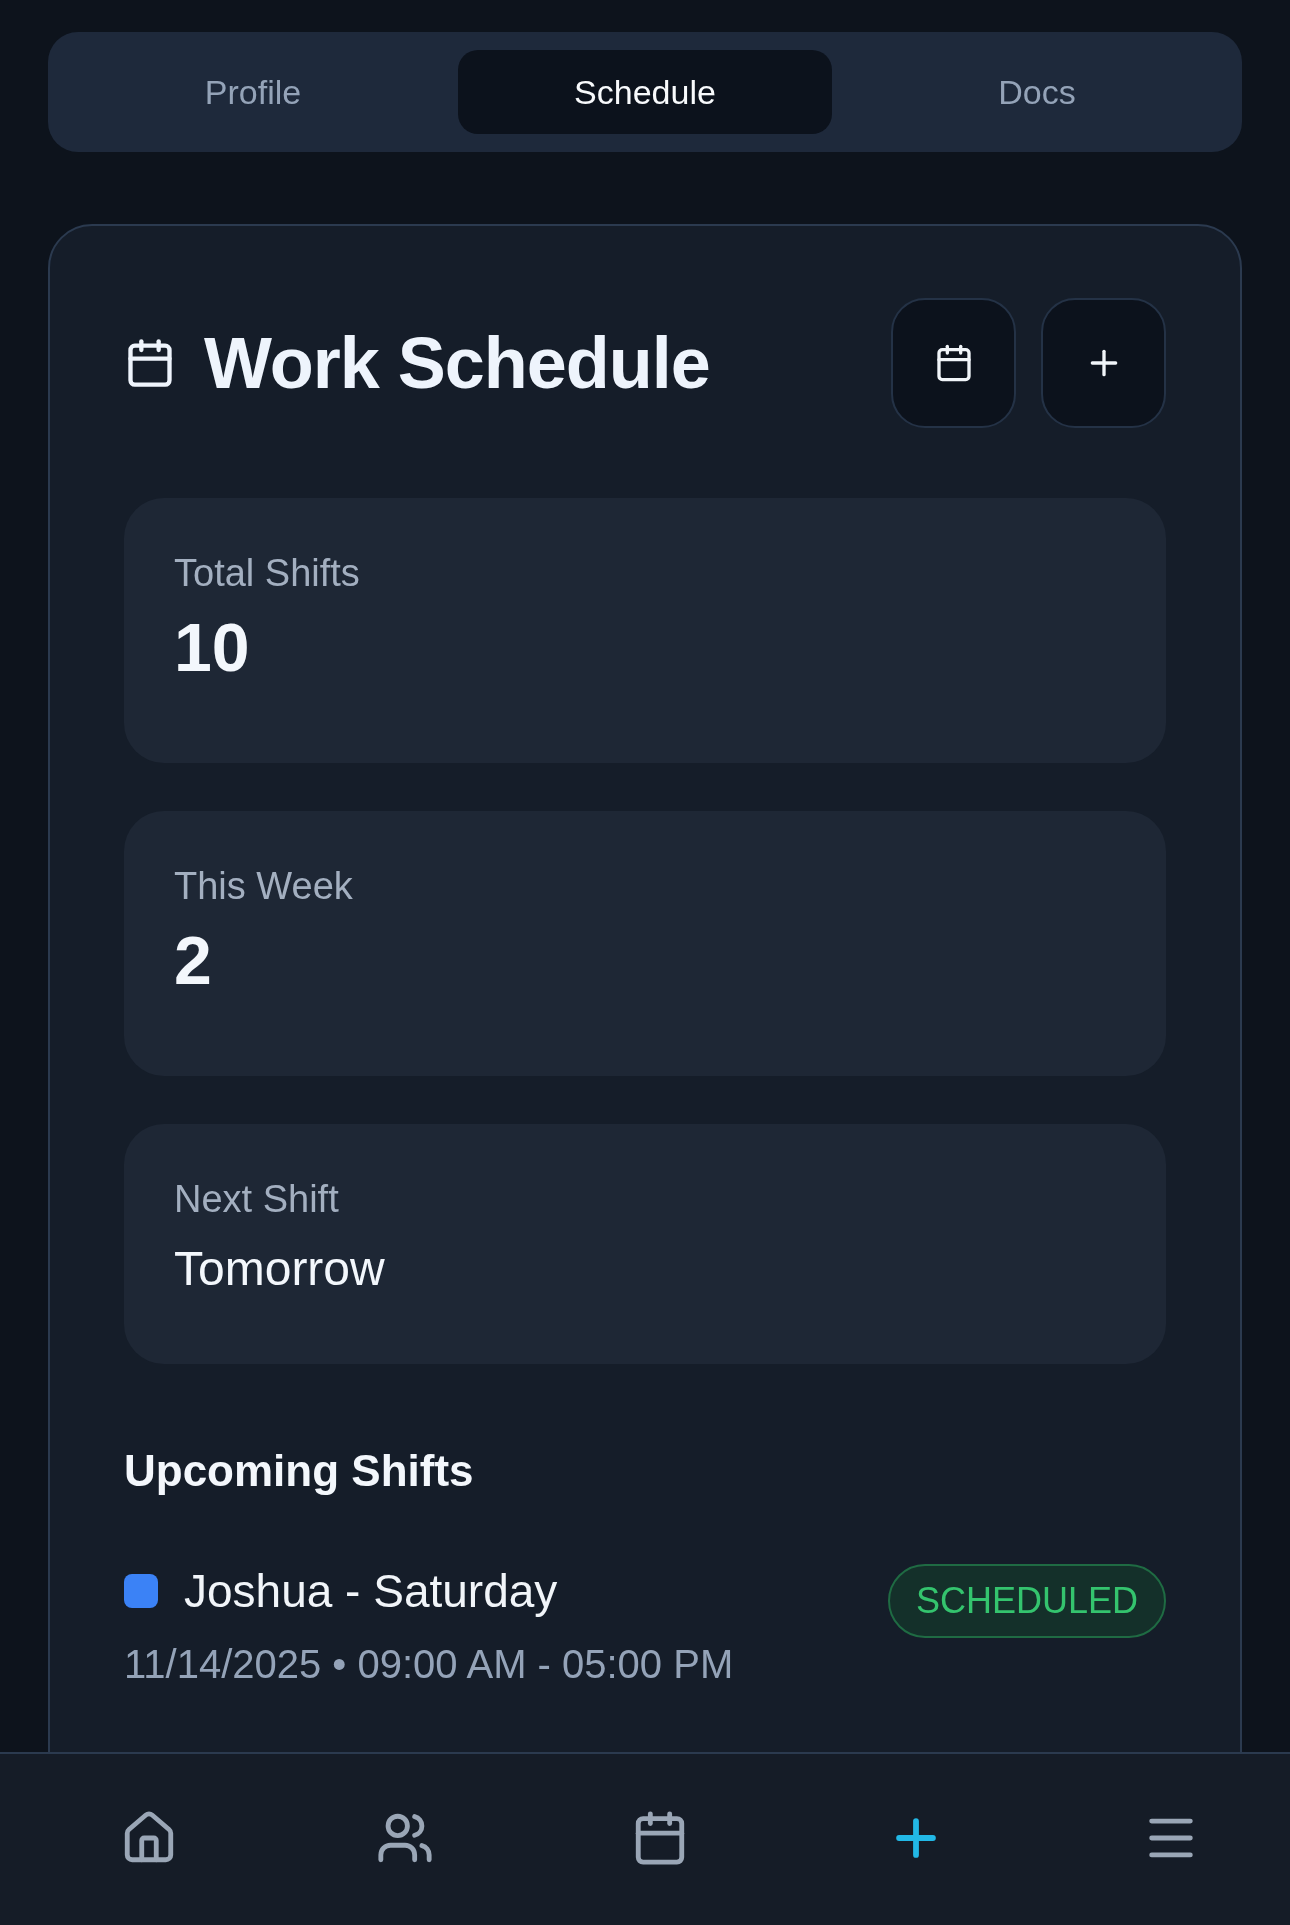  What do you see at coordinates (299, 1471) in the screenshot?
I see `section-title: Upcoming Shifts` at bounding box center [299, 1471].